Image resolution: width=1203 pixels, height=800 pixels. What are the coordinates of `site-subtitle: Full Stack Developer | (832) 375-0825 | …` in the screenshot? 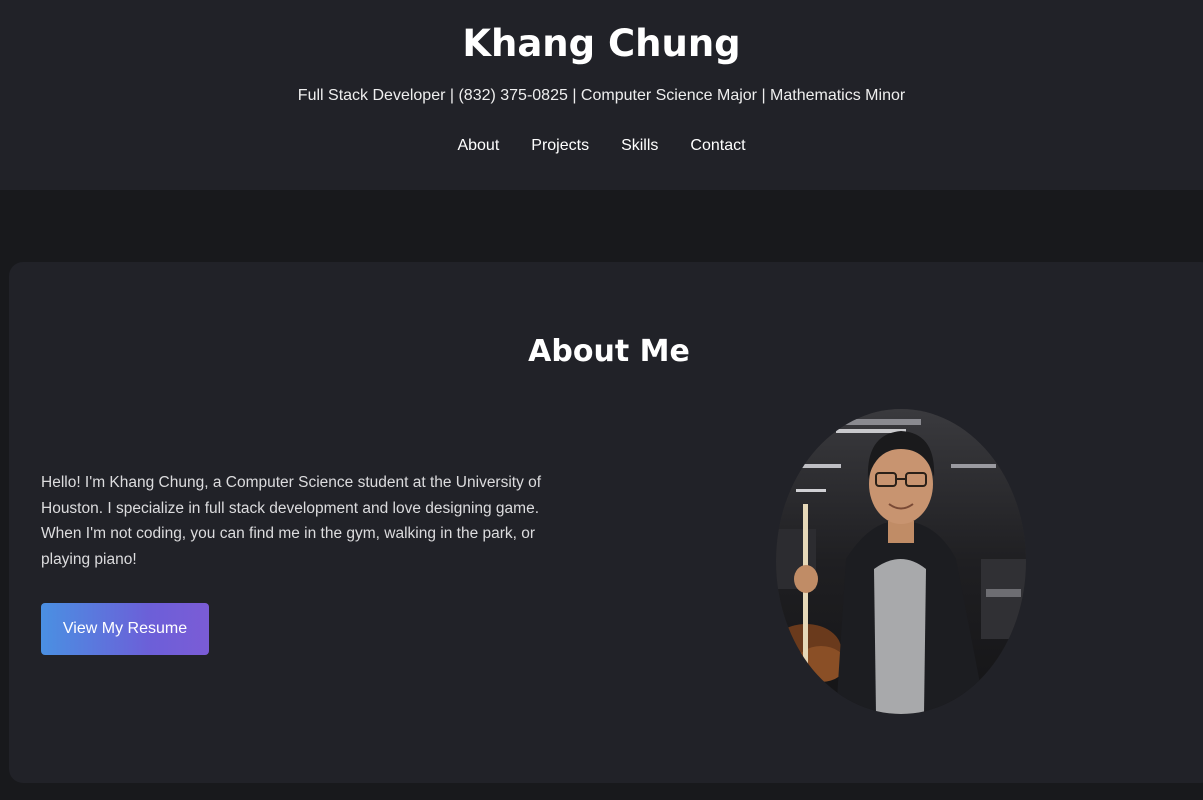 It's located at (601, 95).